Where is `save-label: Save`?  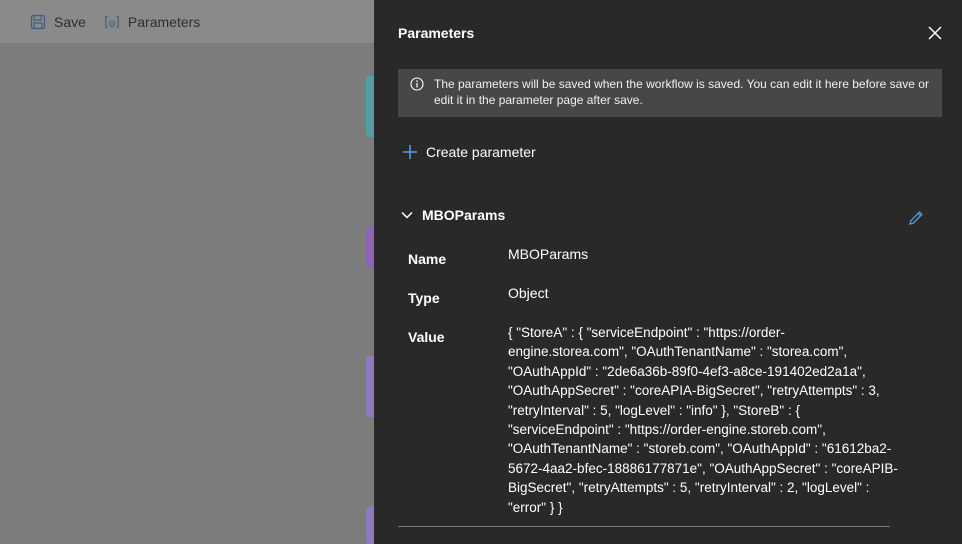
save-label: Save is located at coordinates (70, 21).